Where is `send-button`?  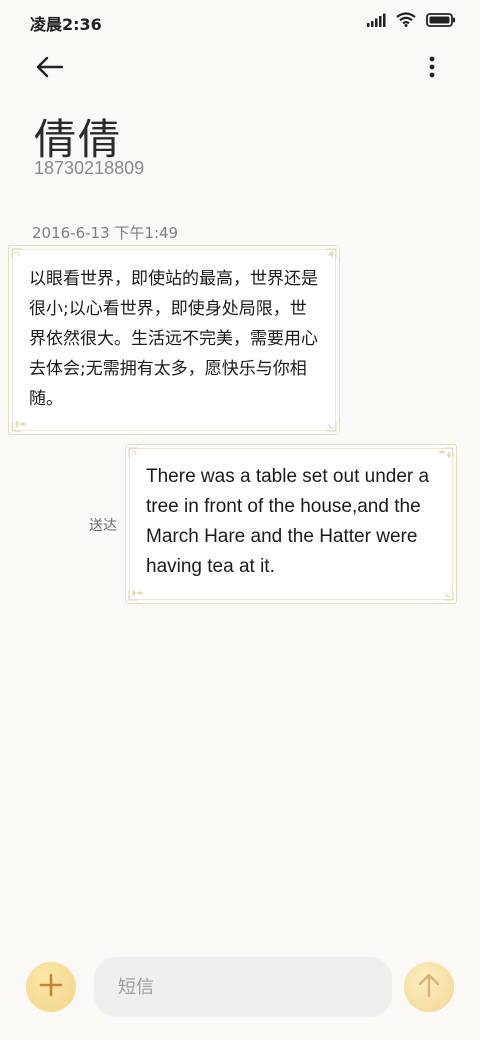
send-button is located at coordinates (429, 987).